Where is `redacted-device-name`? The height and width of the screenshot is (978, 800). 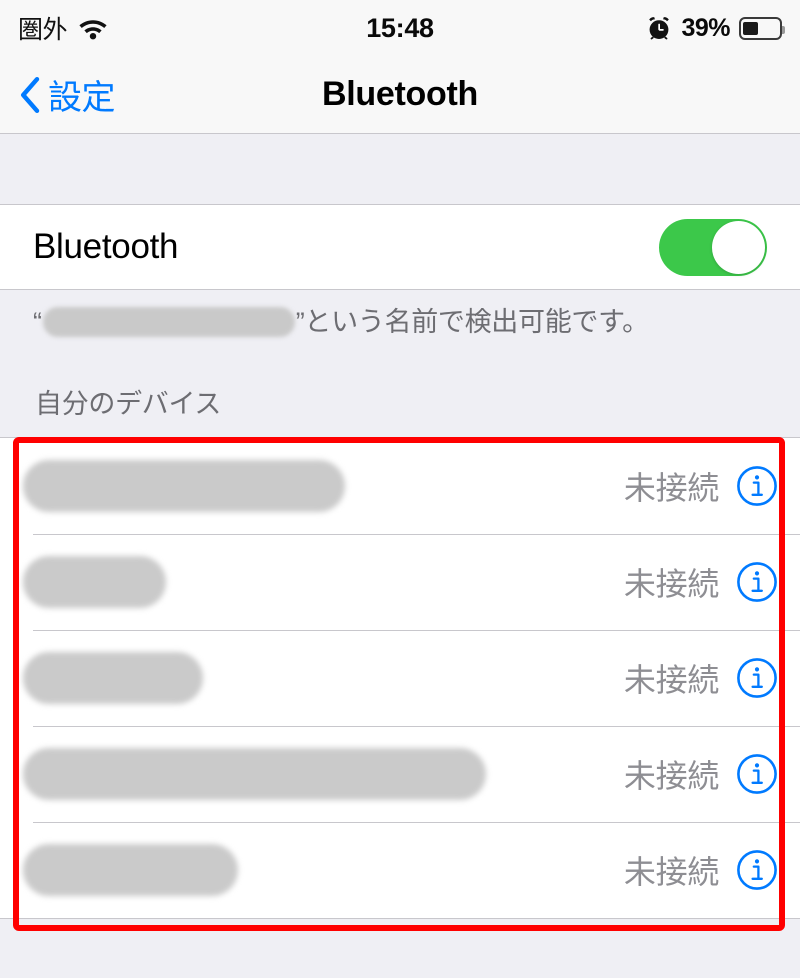
redacted-device-name is located at coordinates (168, 322).